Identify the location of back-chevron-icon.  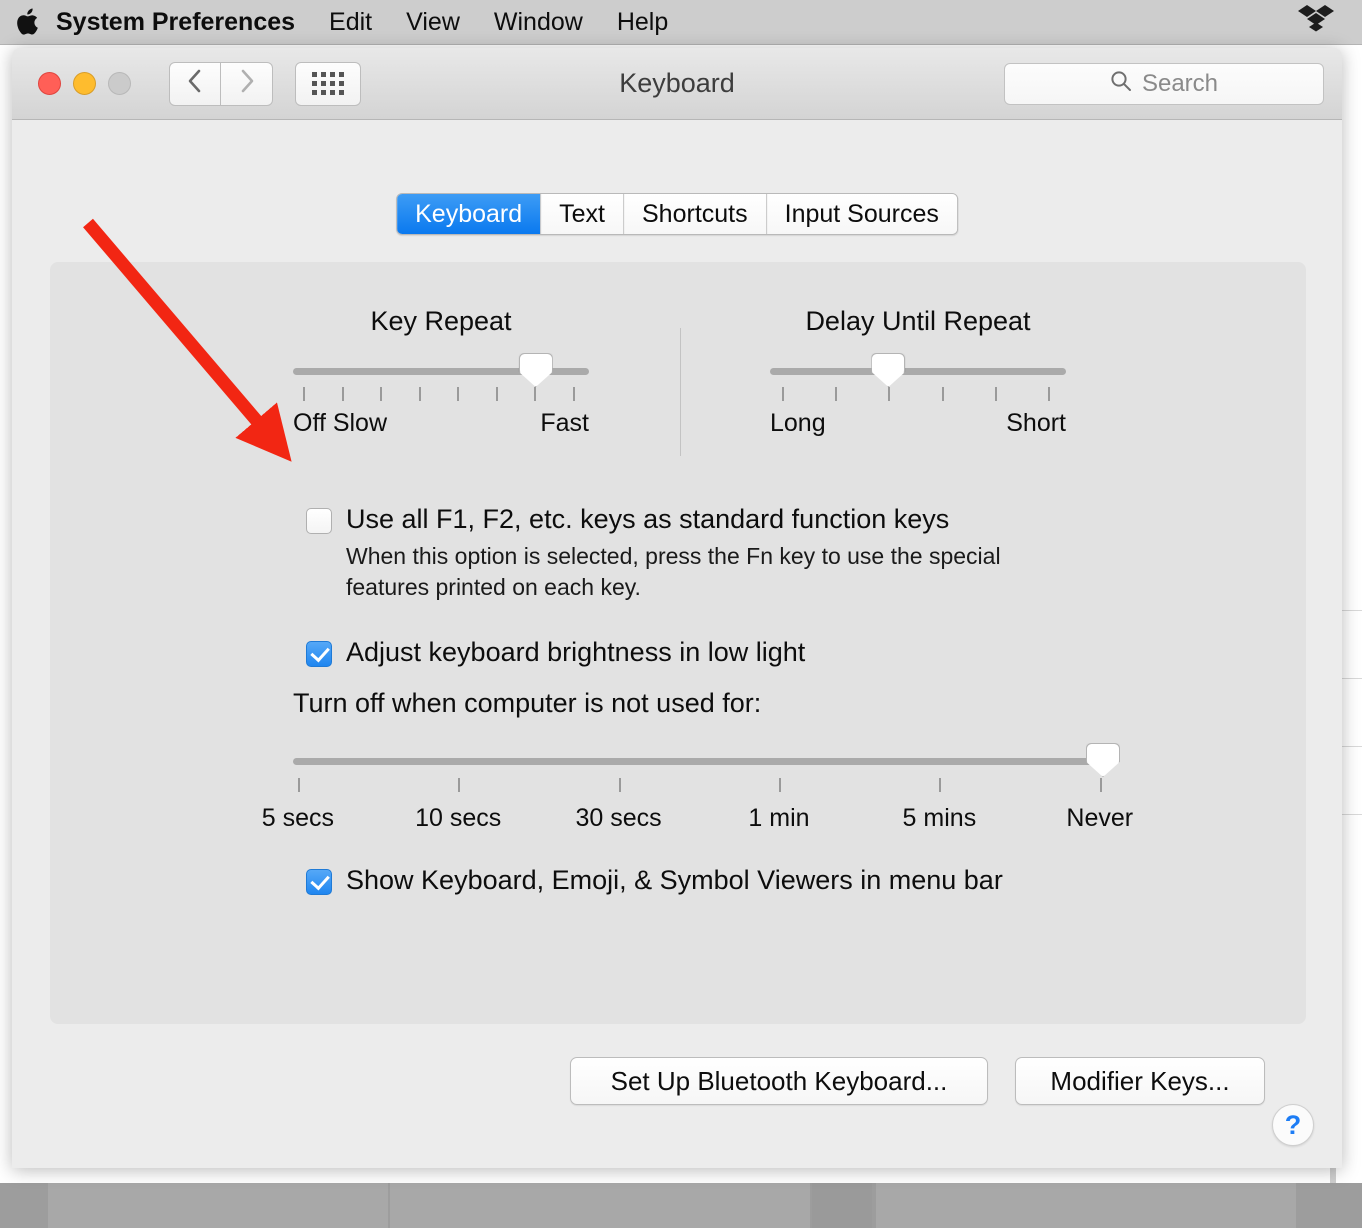
(195, 83).